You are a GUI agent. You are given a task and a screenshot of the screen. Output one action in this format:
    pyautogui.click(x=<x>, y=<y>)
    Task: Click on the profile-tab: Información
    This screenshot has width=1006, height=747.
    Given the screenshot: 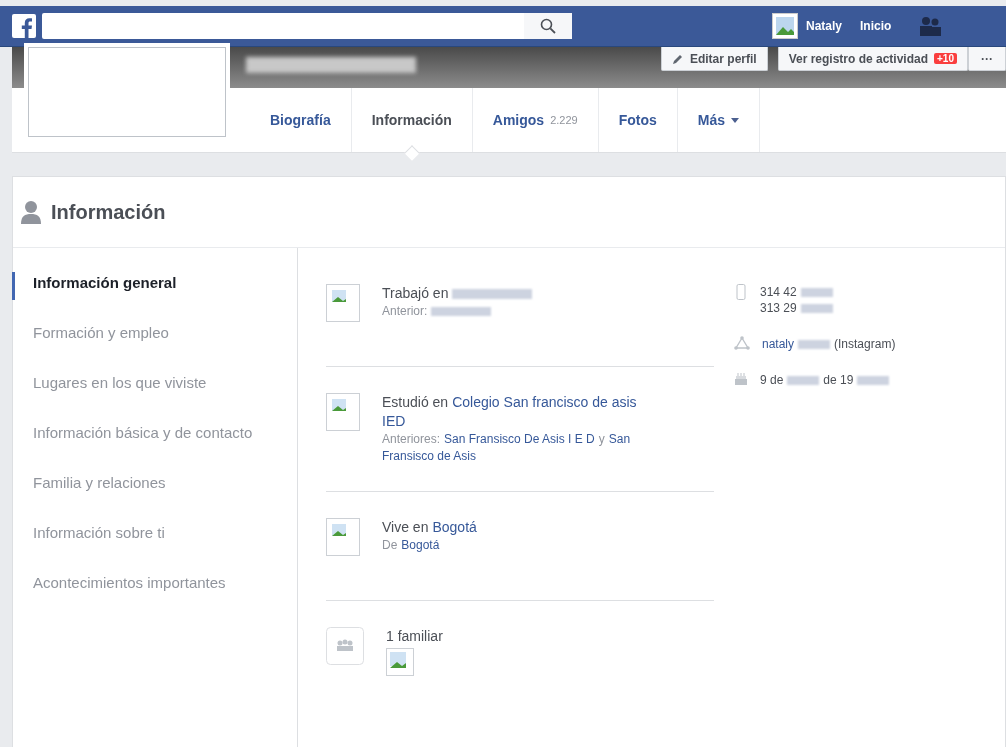 What is the action you would take?
    pyautogui.click(x=412, y=120)
    